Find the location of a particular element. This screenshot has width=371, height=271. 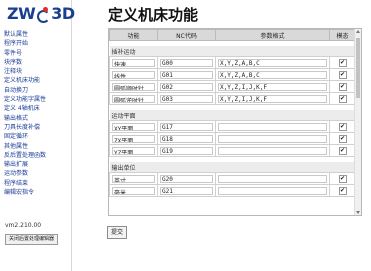

sidebar-item: 注释块 is located at coordinates (25, 71).